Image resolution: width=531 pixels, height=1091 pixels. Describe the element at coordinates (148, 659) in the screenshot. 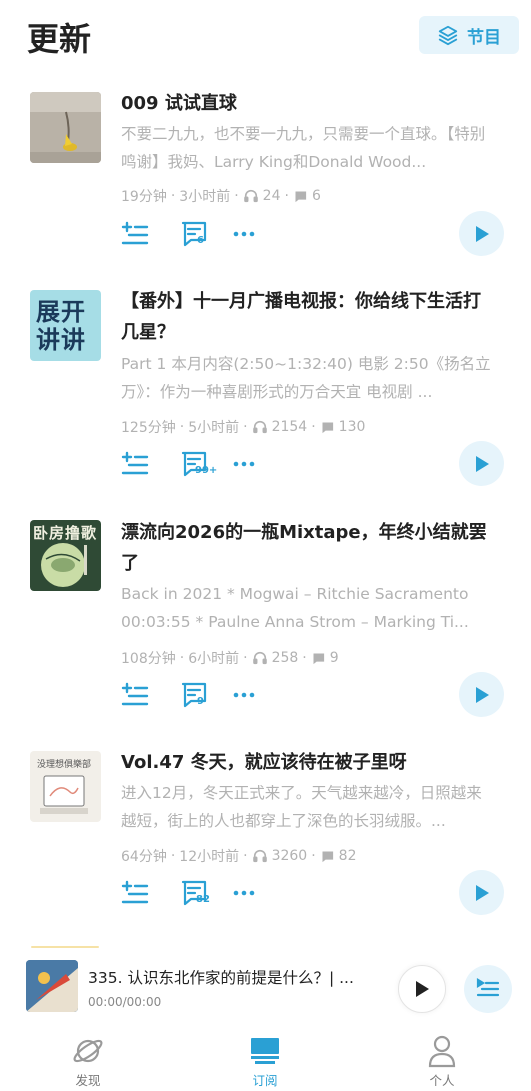

I see `episode-duration: 108分钟` at that location.